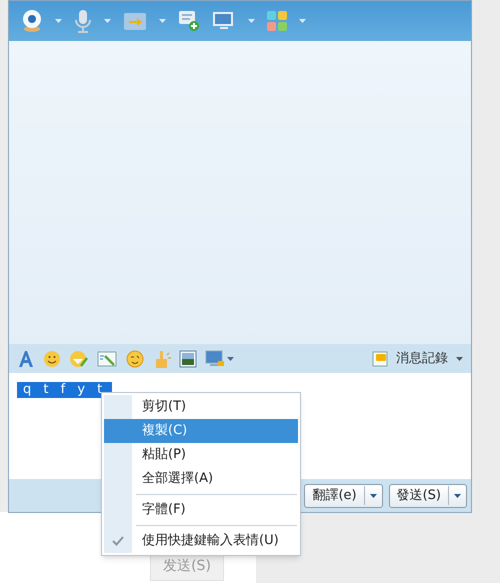  Describe the element at coordinates (201, 541) in the screenshot. I see `menu-item: 使用快捷鍵輸入表情(U)` at that location.